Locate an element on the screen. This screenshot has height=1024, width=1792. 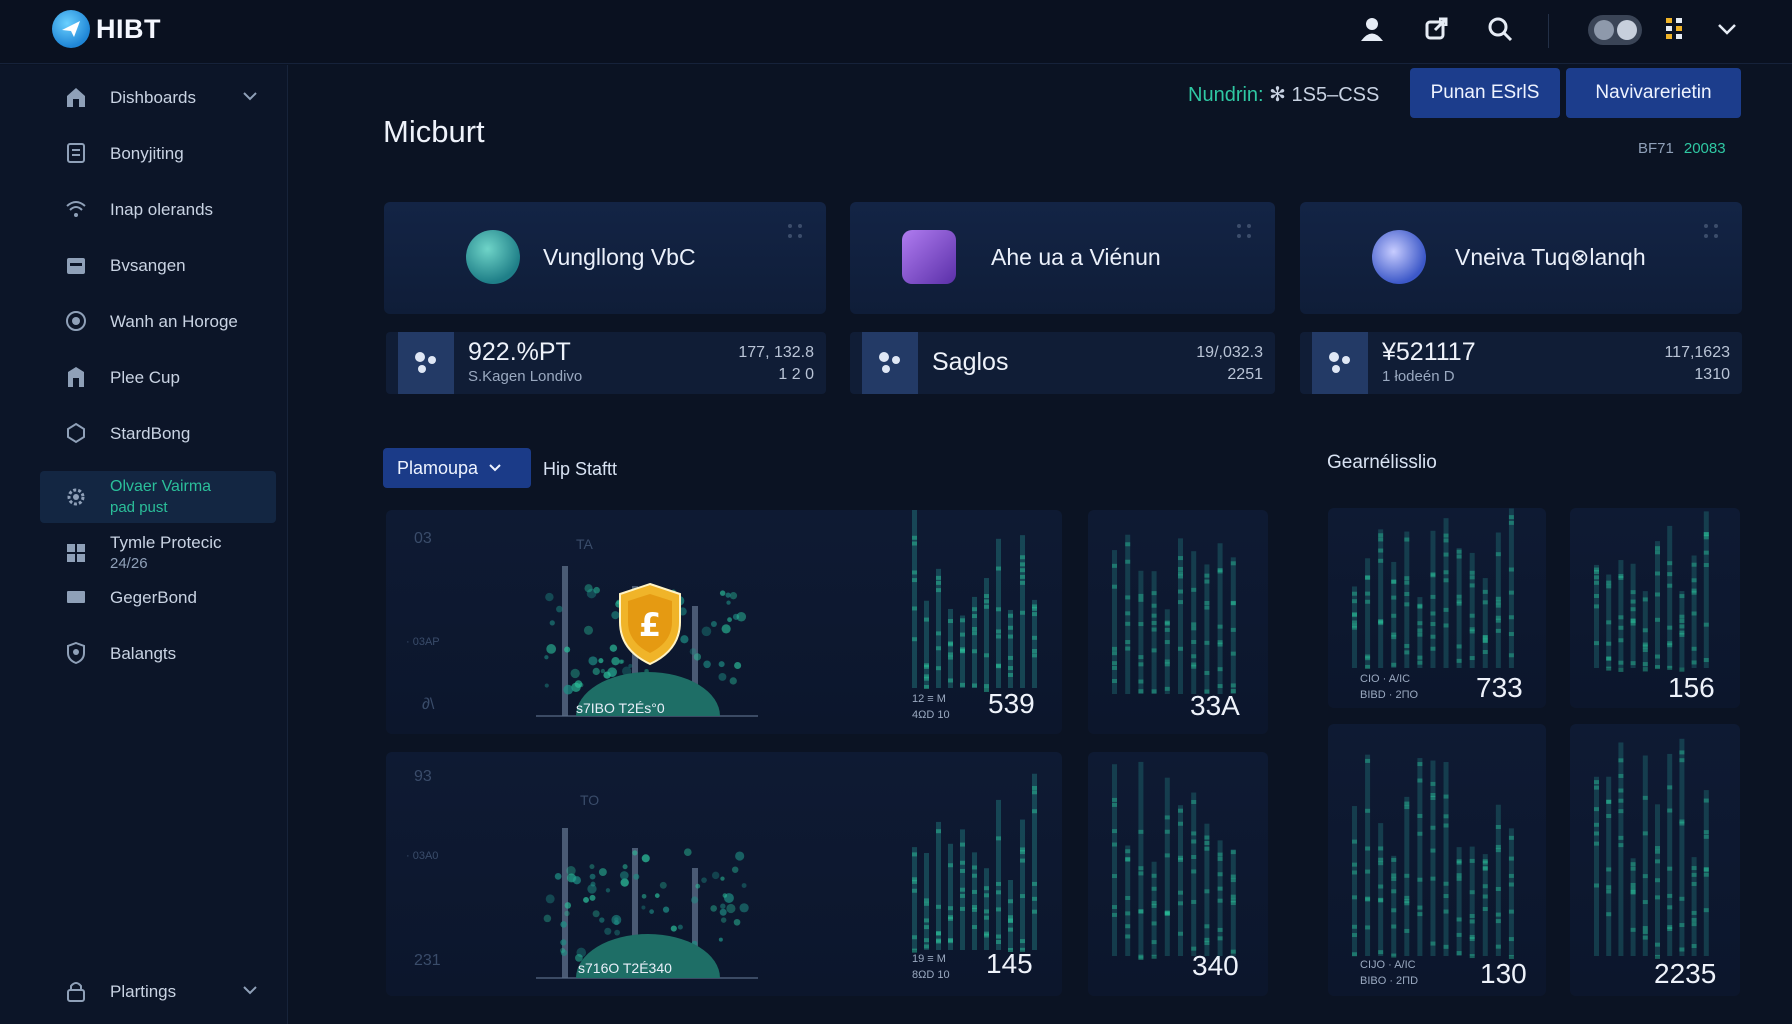
brand: HIBT is located at coordinates (106, 29).